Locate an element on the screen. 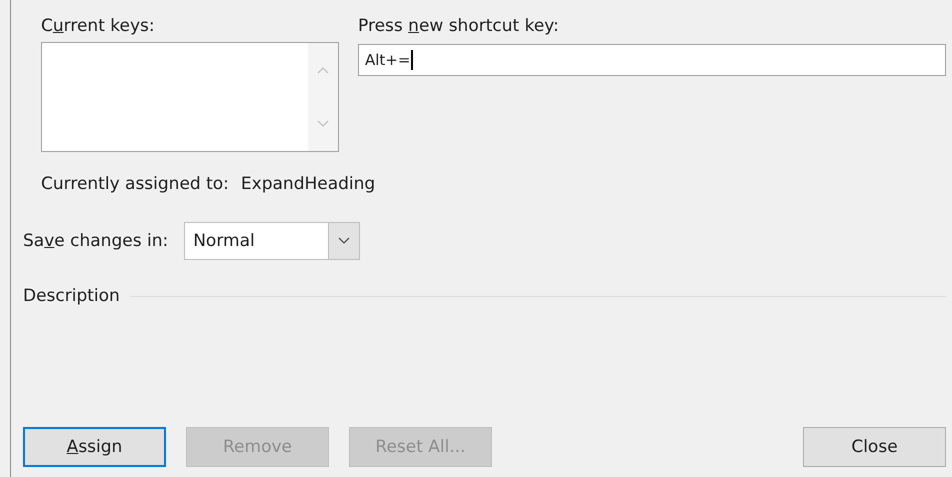  dialog-button: Close is located at coordinates (874, 447).